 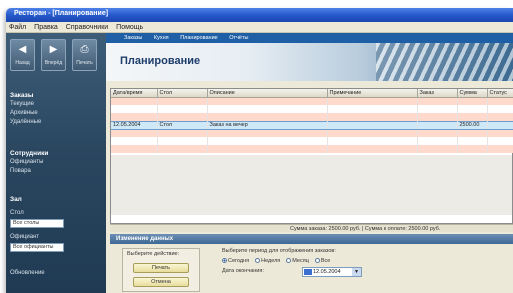 I want to click on nav-planning: Планирование, so click(x=199, y=38).